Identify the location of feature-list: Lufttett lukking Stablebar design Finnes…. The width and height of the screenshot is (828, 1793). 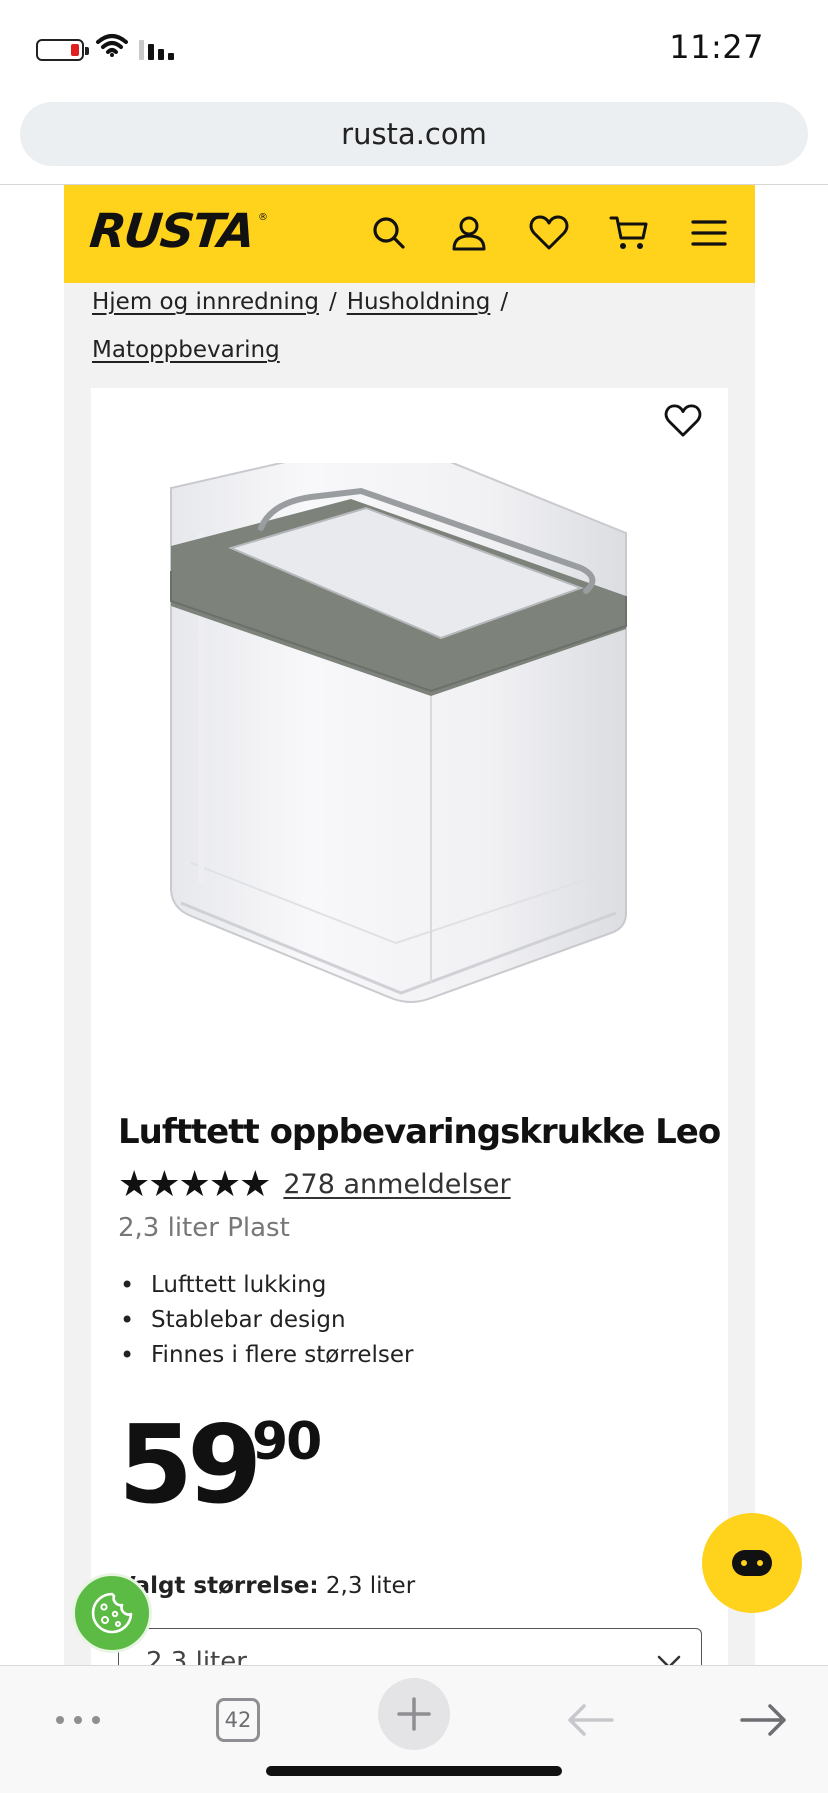
(266, 1320).